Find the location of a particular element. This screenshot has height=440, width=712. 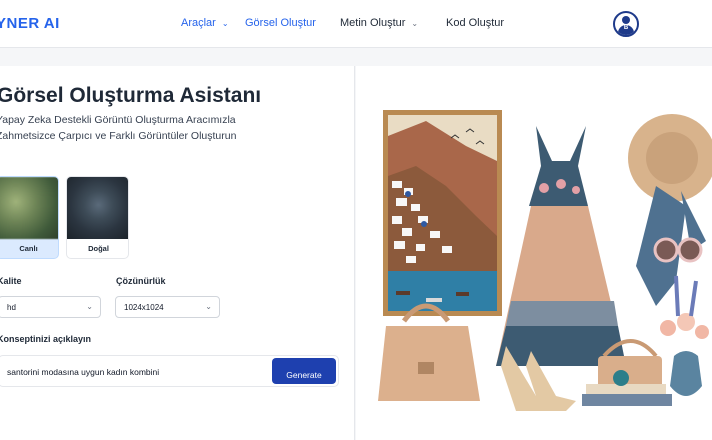

nav-kod-olustur-label: Kod Oluştur is located at coordinates (475, 23).